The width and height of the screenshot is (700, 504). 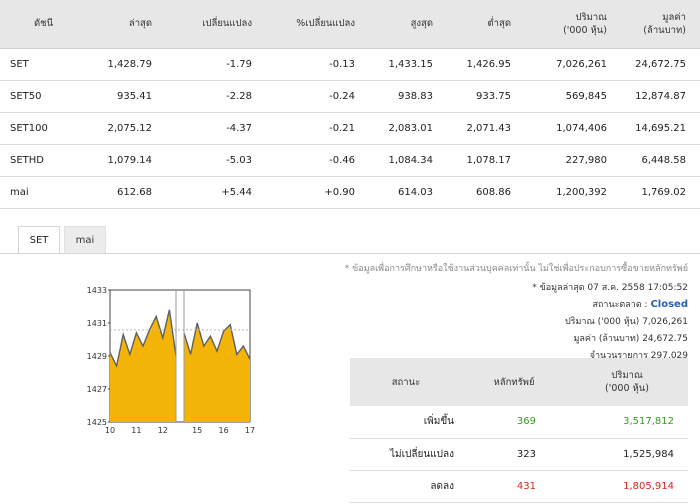 What do you see at coordinates (663, 160) in the screenshot?
I see `value-cell: 6,448.58` at bounding box center [663, 160].